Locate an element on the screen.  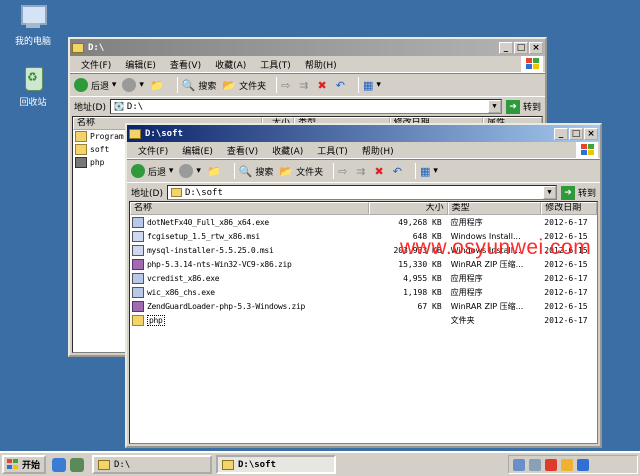
item-label: Program is located at coordinates (107, 136).